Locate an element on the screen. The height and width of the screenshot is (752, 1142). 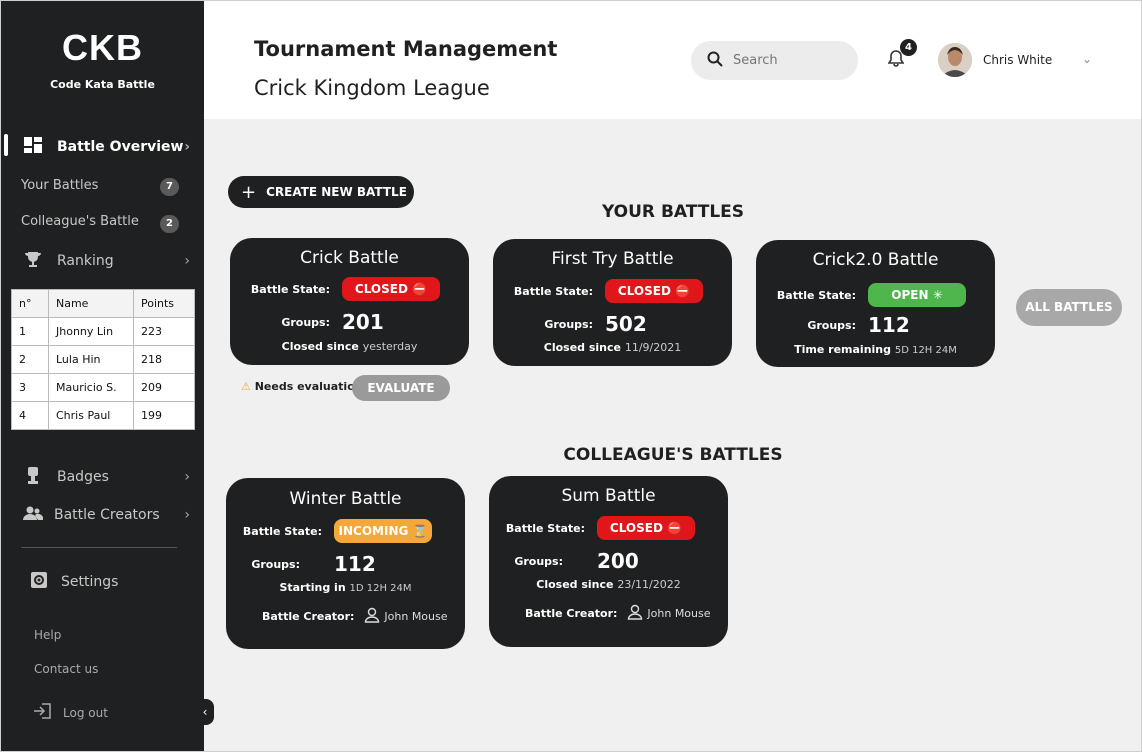
battle-title: Crick Battle is located at coordinates (349, 258).